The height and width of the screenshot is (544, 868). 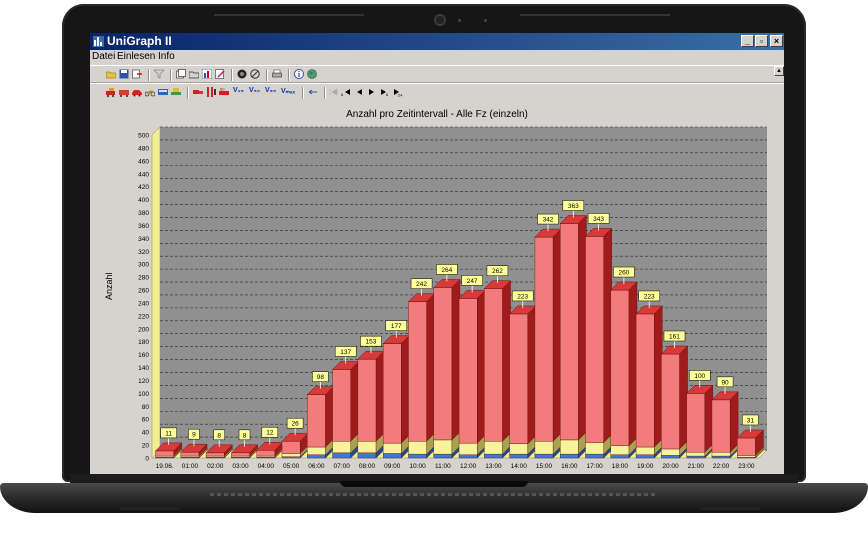 What do you see at coordinates (176, 92) in the screenshot?
I see `vehicle-group-icon` at bounding box center [176, 92].